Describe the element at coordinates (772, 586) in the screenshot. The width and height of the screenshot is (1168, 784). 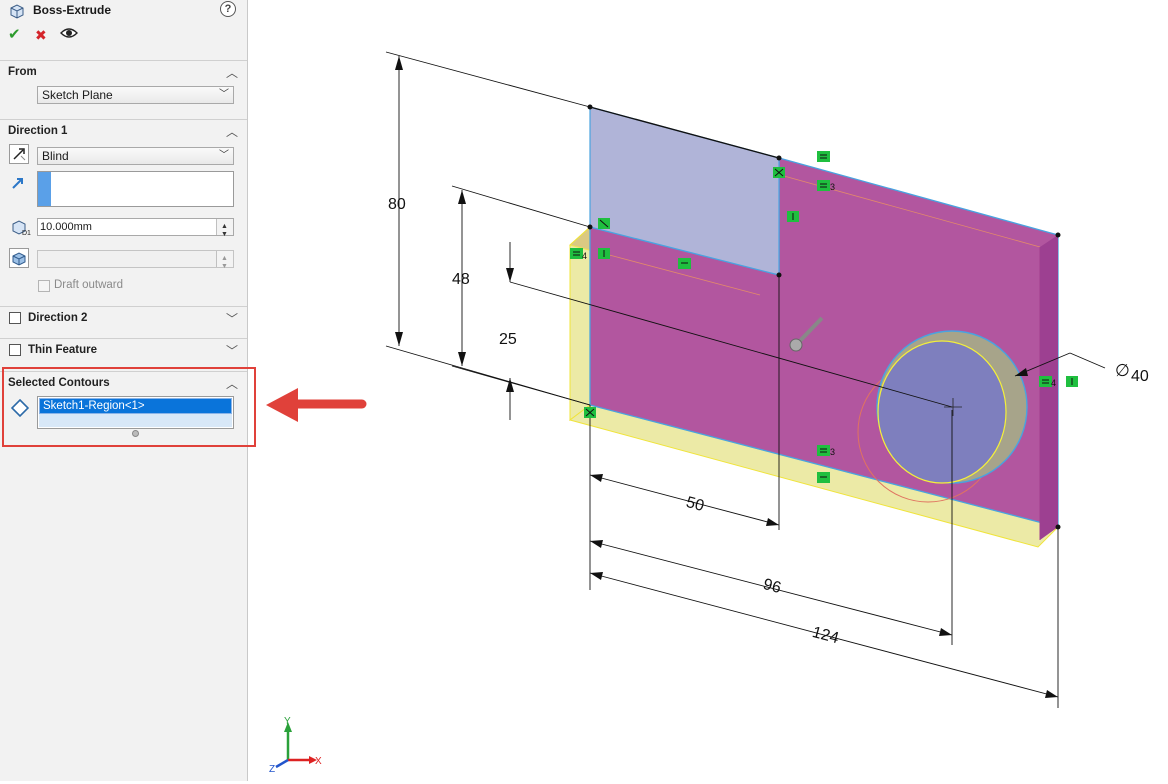
I see `dim-96: 96` at that location.